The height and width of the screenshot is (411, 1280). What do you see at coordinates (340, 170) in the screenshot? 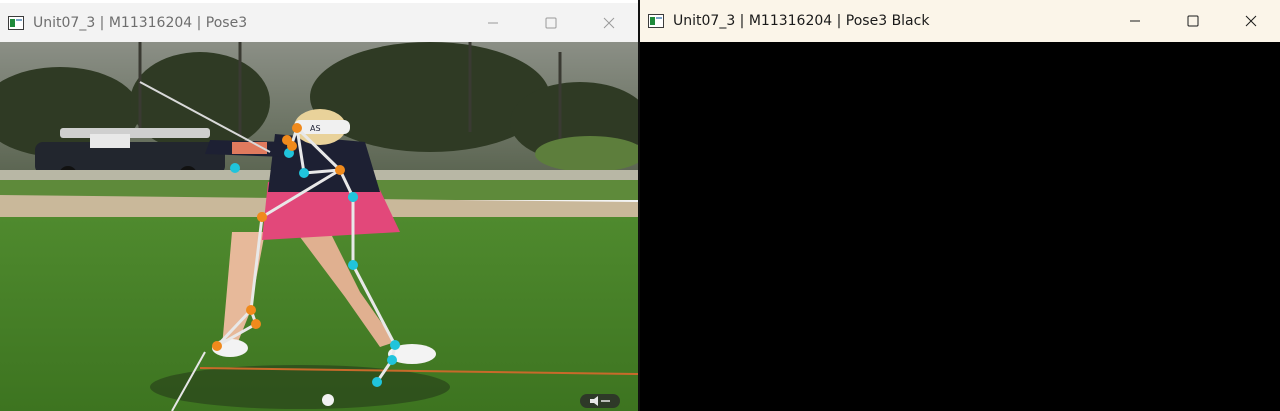
I see `keypoint-lsh` at bounding box center [340, 170].